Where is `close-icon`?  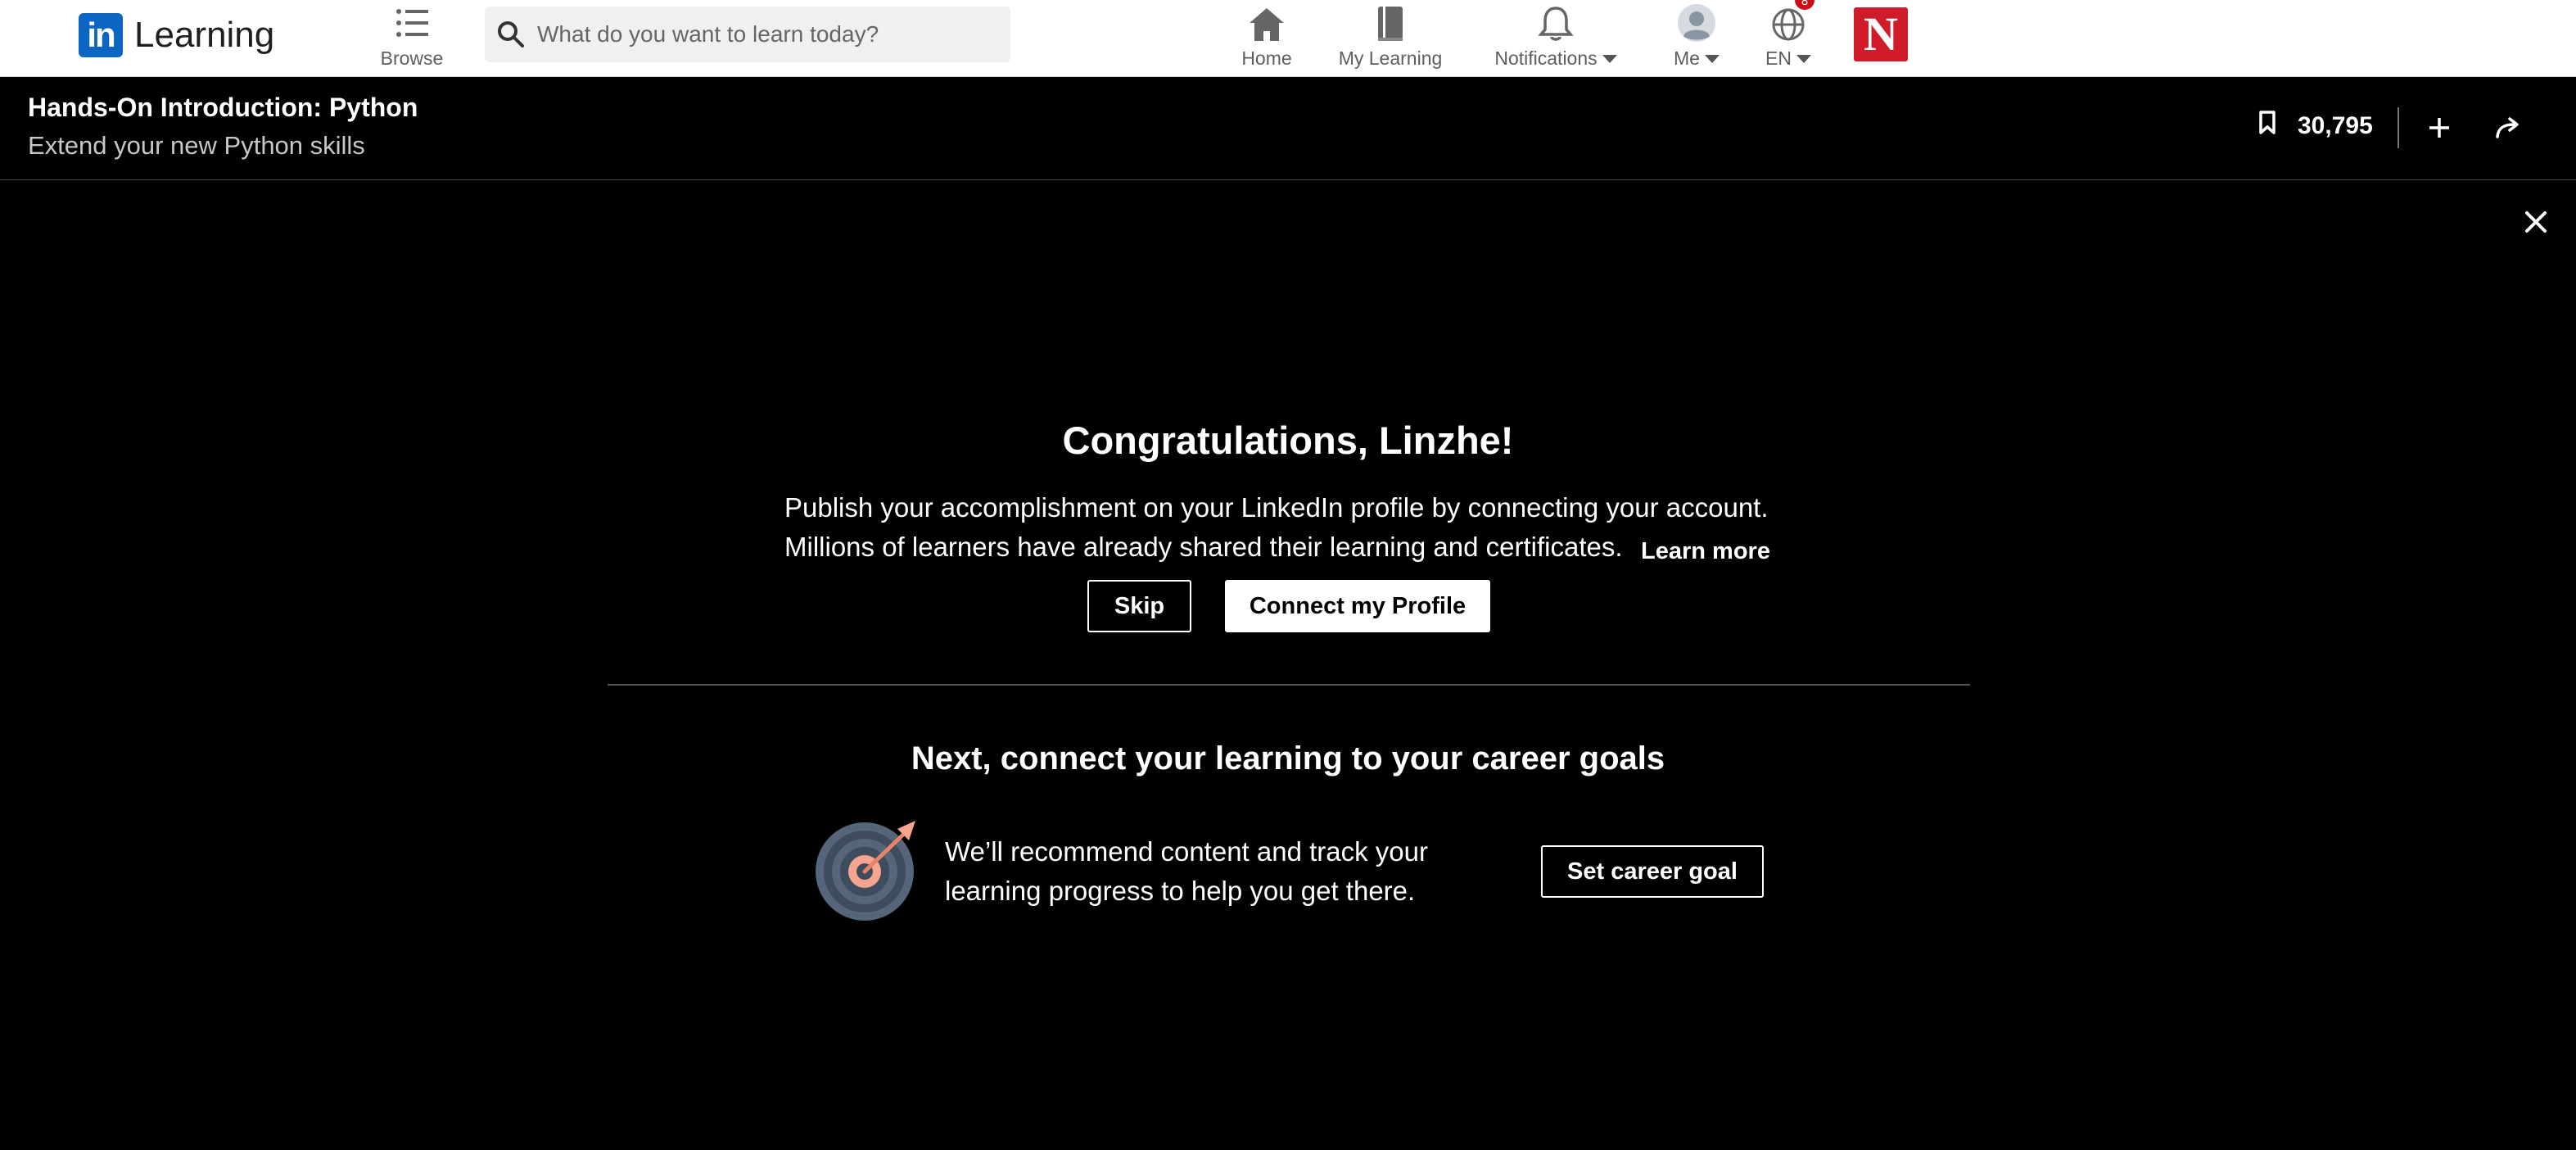 close-icon is located at coordinates (2536, 222).